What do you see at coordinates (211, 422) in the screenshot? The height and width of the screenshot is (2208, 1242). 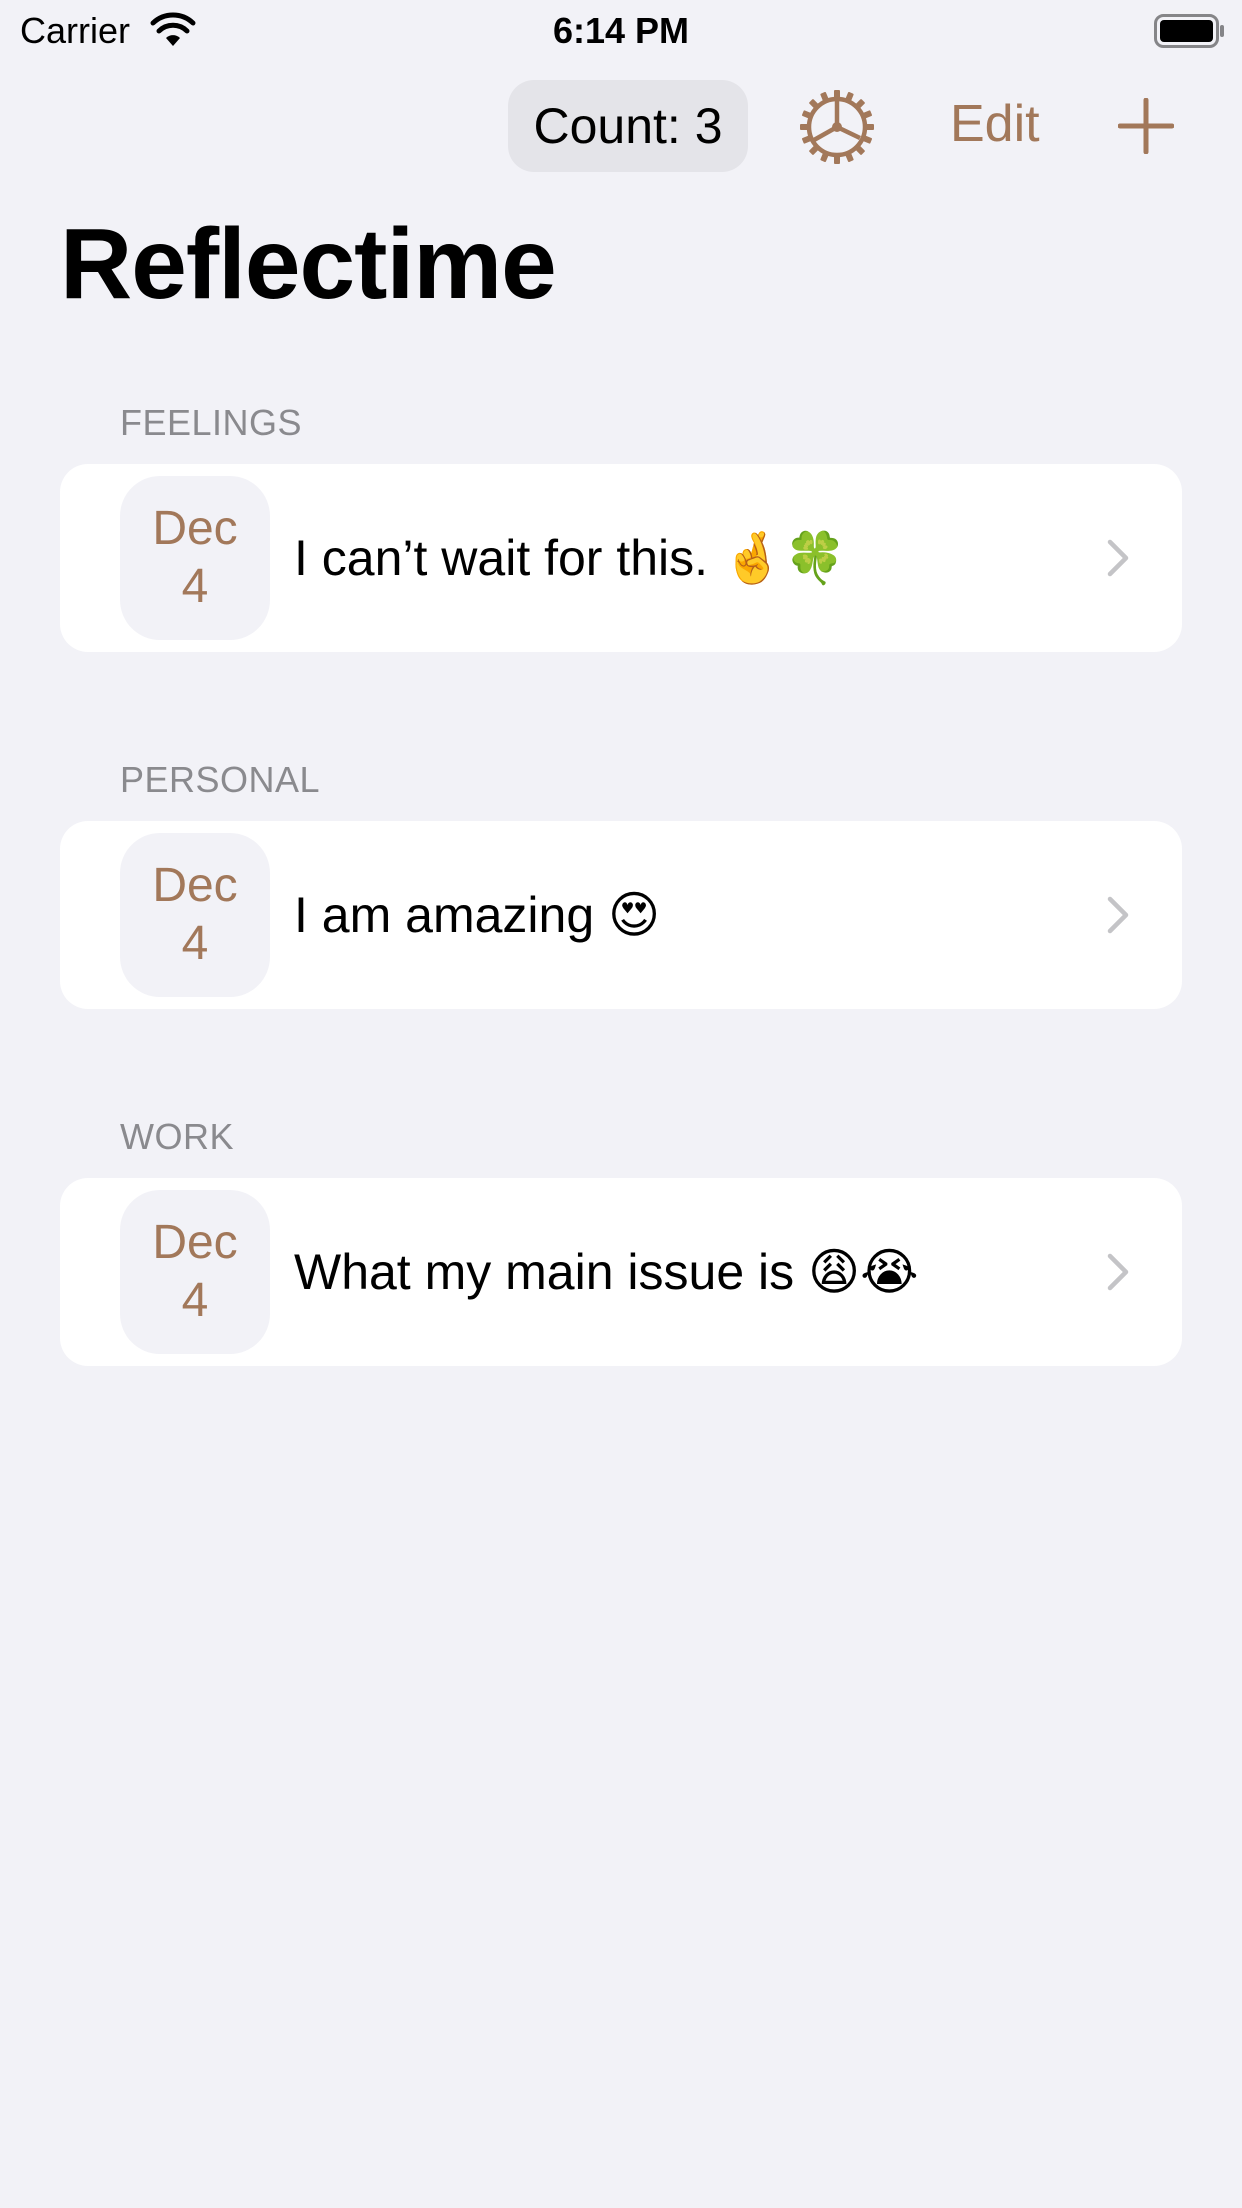 I see `section-header-feelings: FEELINGS` at bounding box center [211, 422].